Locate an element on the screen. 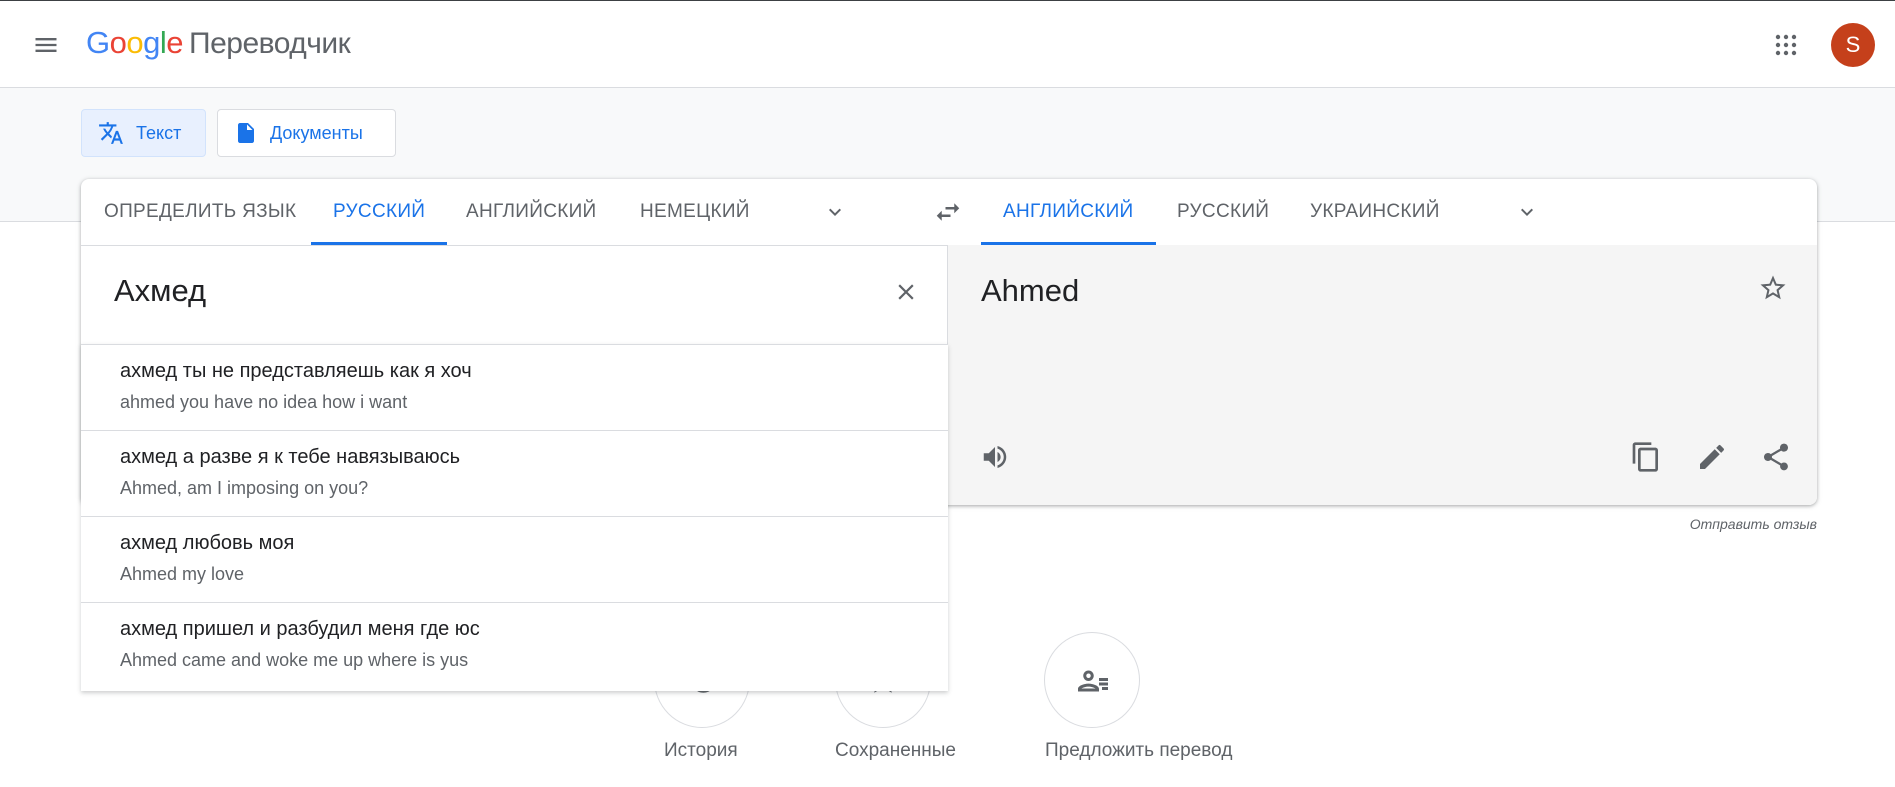 The width and height of the screenshot is (1895, 787). history-label: История is located at coordinates (701, 750).